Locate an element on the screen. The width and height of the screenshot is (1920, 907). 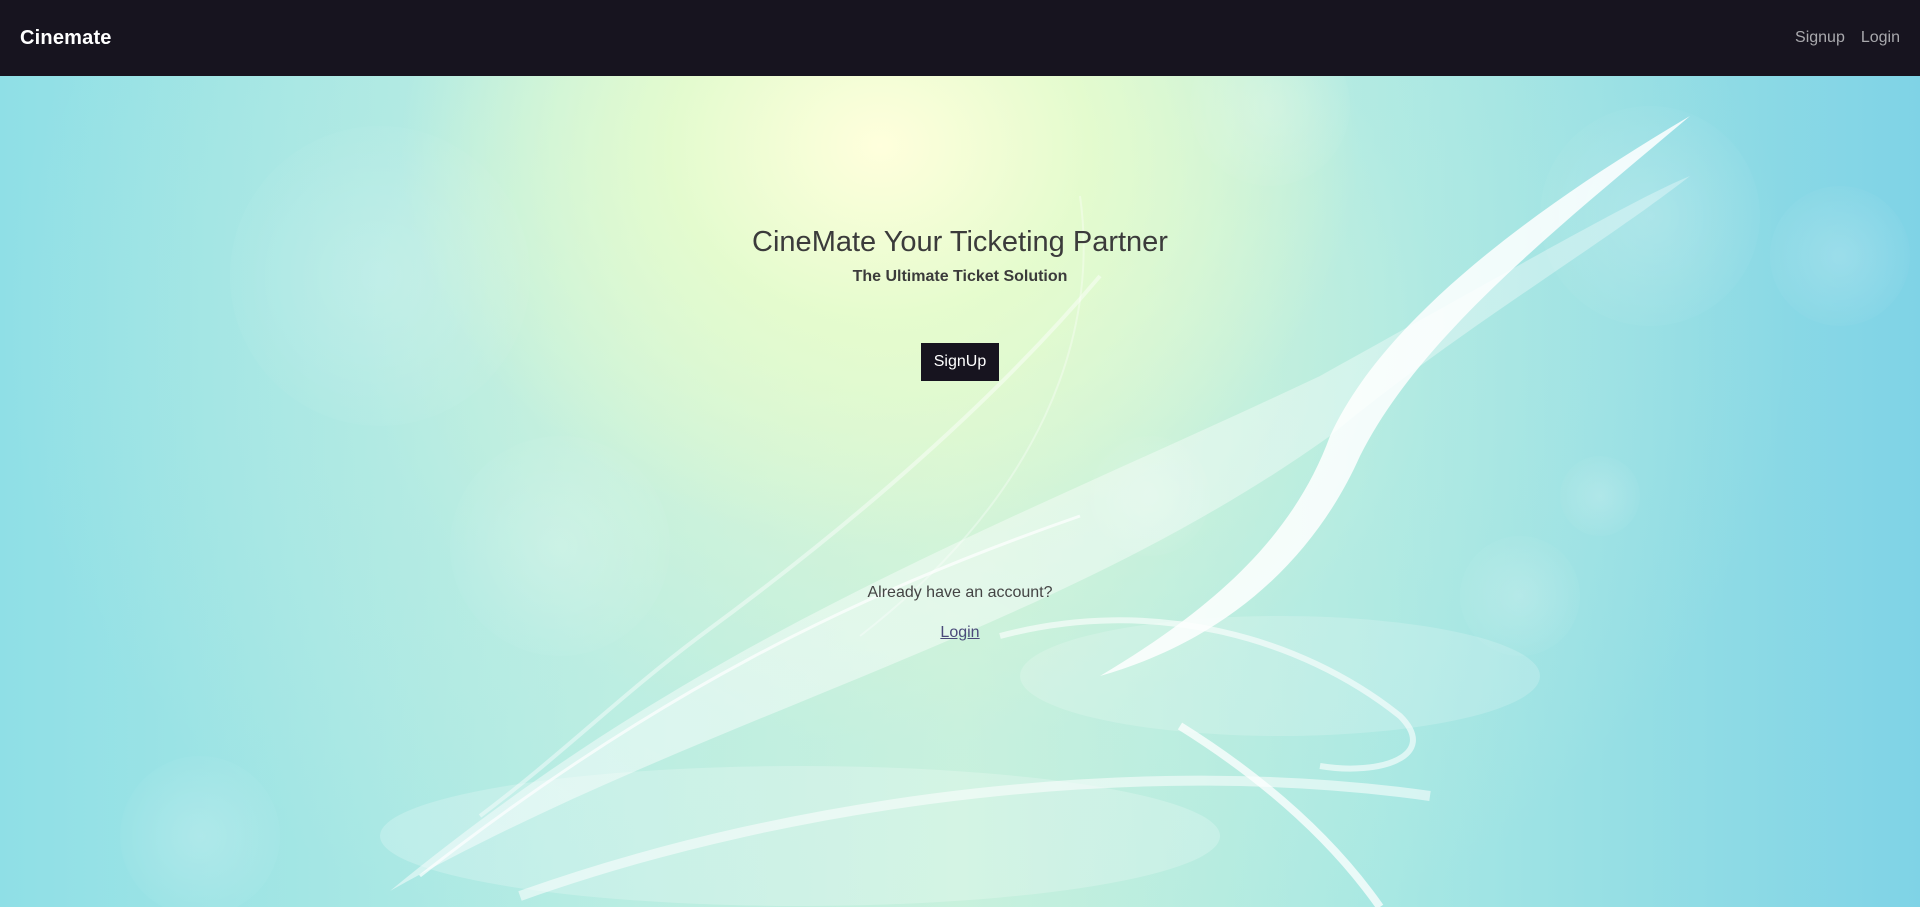
signup-button: SignUp is located at coordinates (960, 362).